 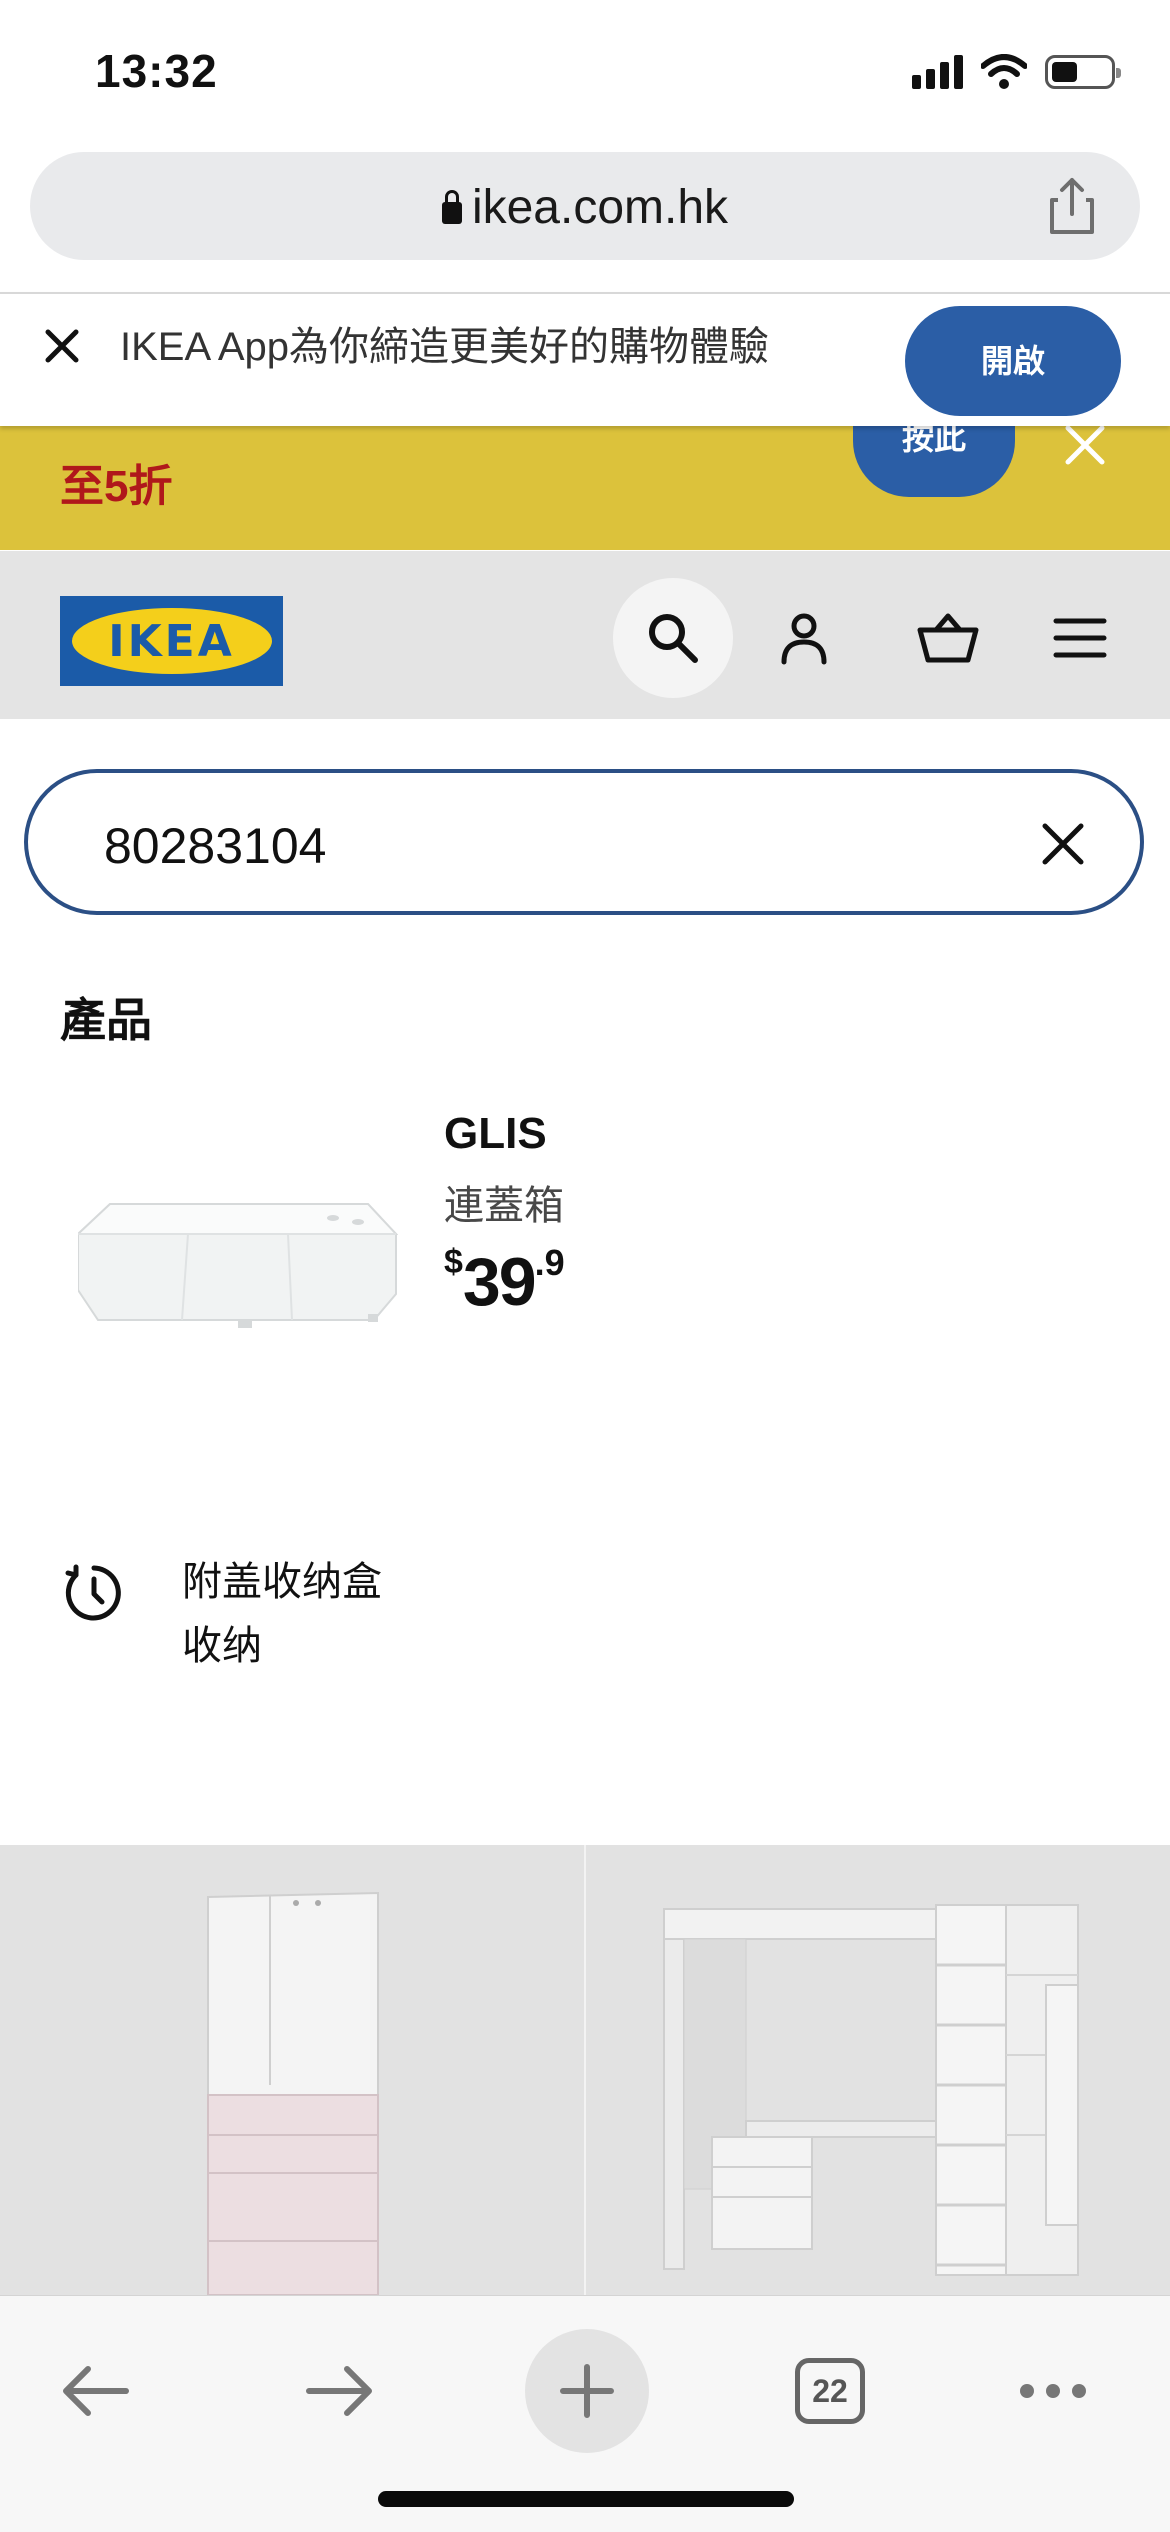 I want to click on close-icon, so click(x=62, y=346).